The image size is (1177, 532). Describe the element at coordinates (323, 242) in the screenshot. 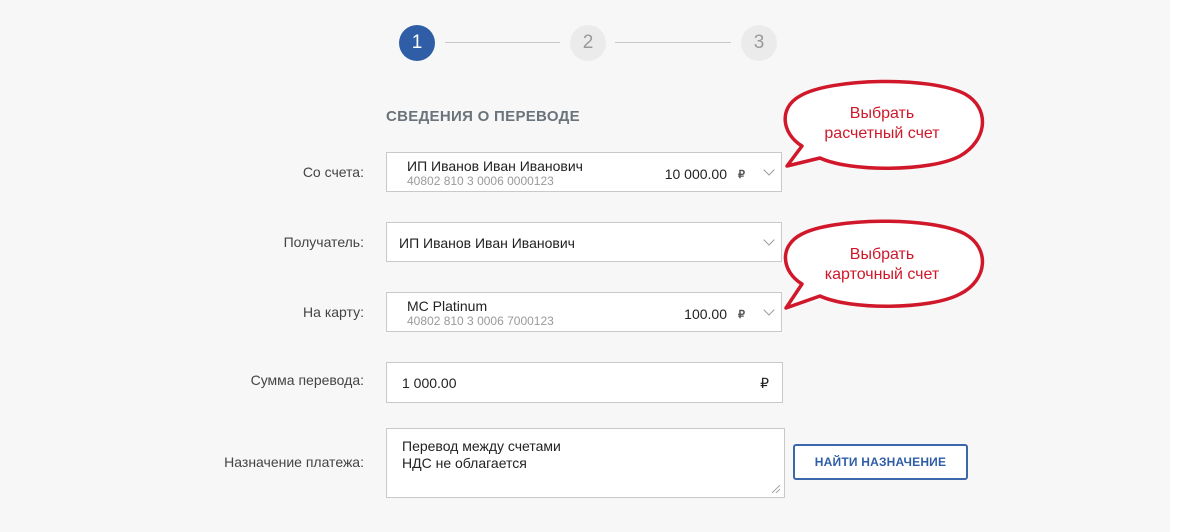

I see `recipient-label: Получатель:` at that location.